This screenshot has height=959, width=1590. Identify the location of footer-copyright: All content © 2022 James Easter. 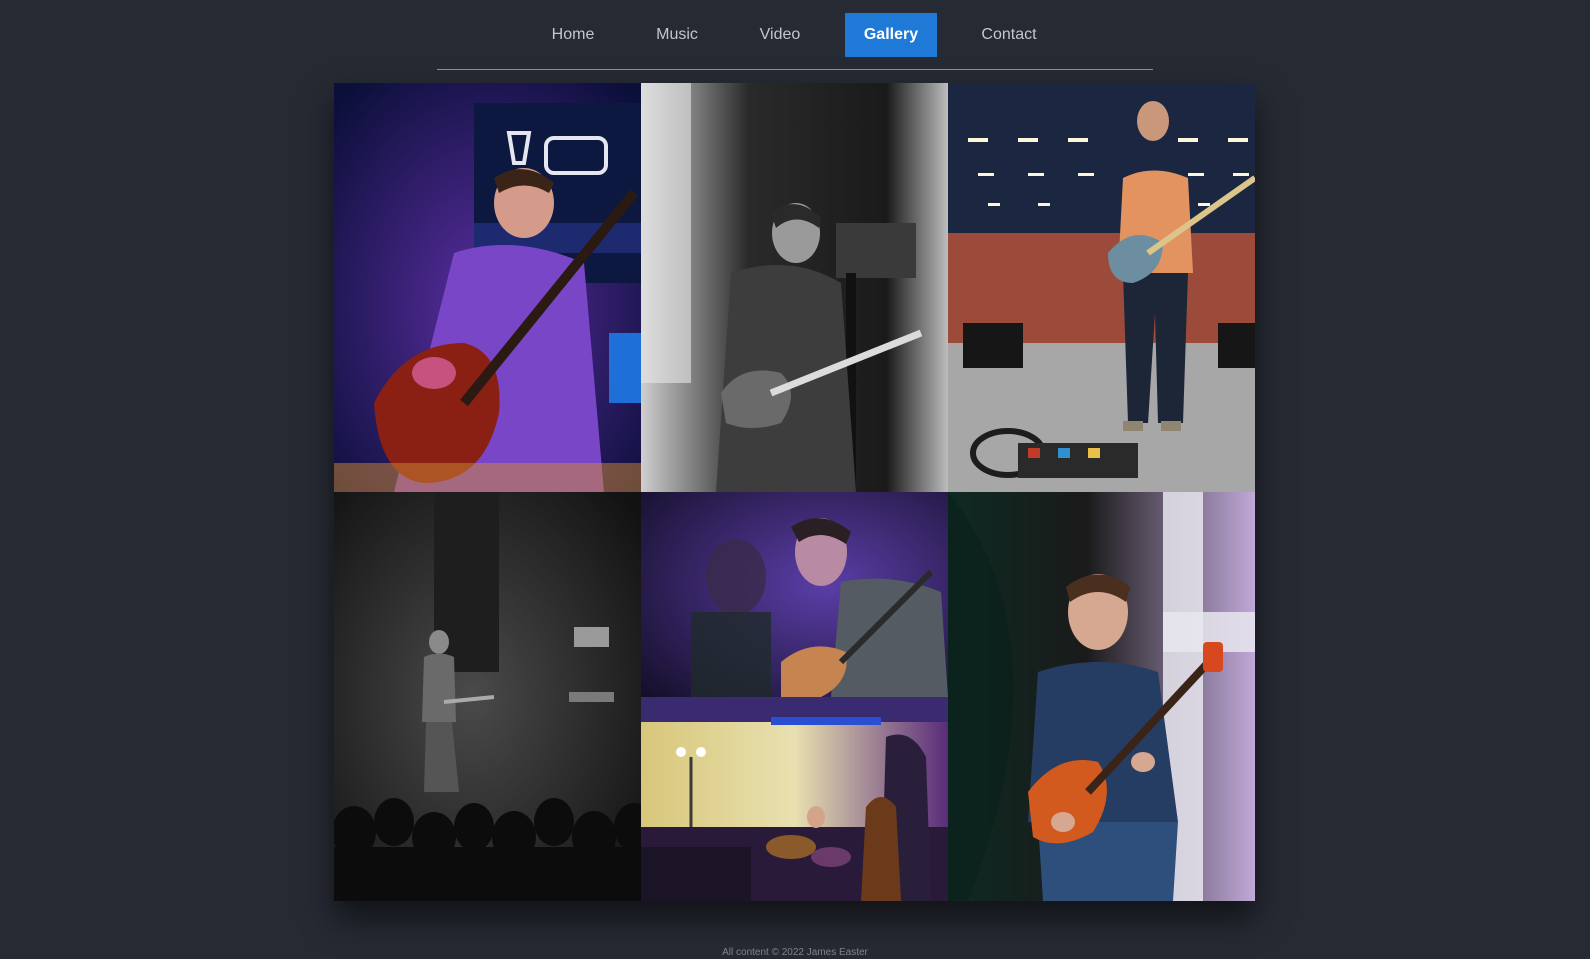
(795, 952).